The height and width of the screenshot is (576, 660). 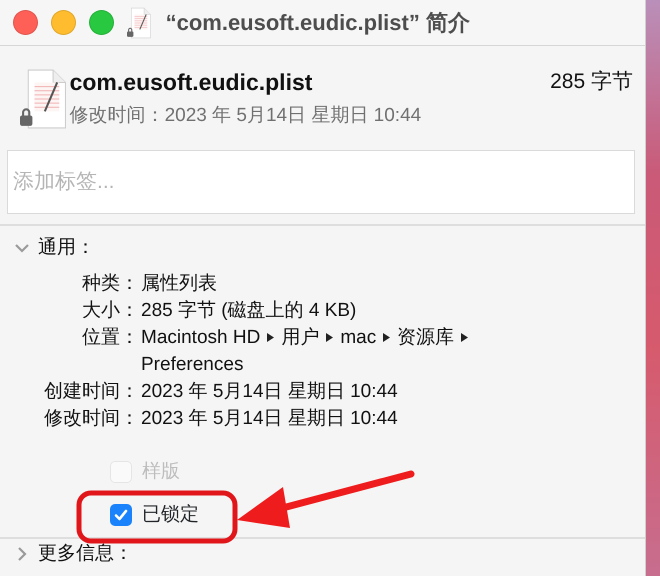 What do you see at coordinates (85, 554) in the screenshot?
I see `section-title: 更多信息：` at bounding box center [85, 554].